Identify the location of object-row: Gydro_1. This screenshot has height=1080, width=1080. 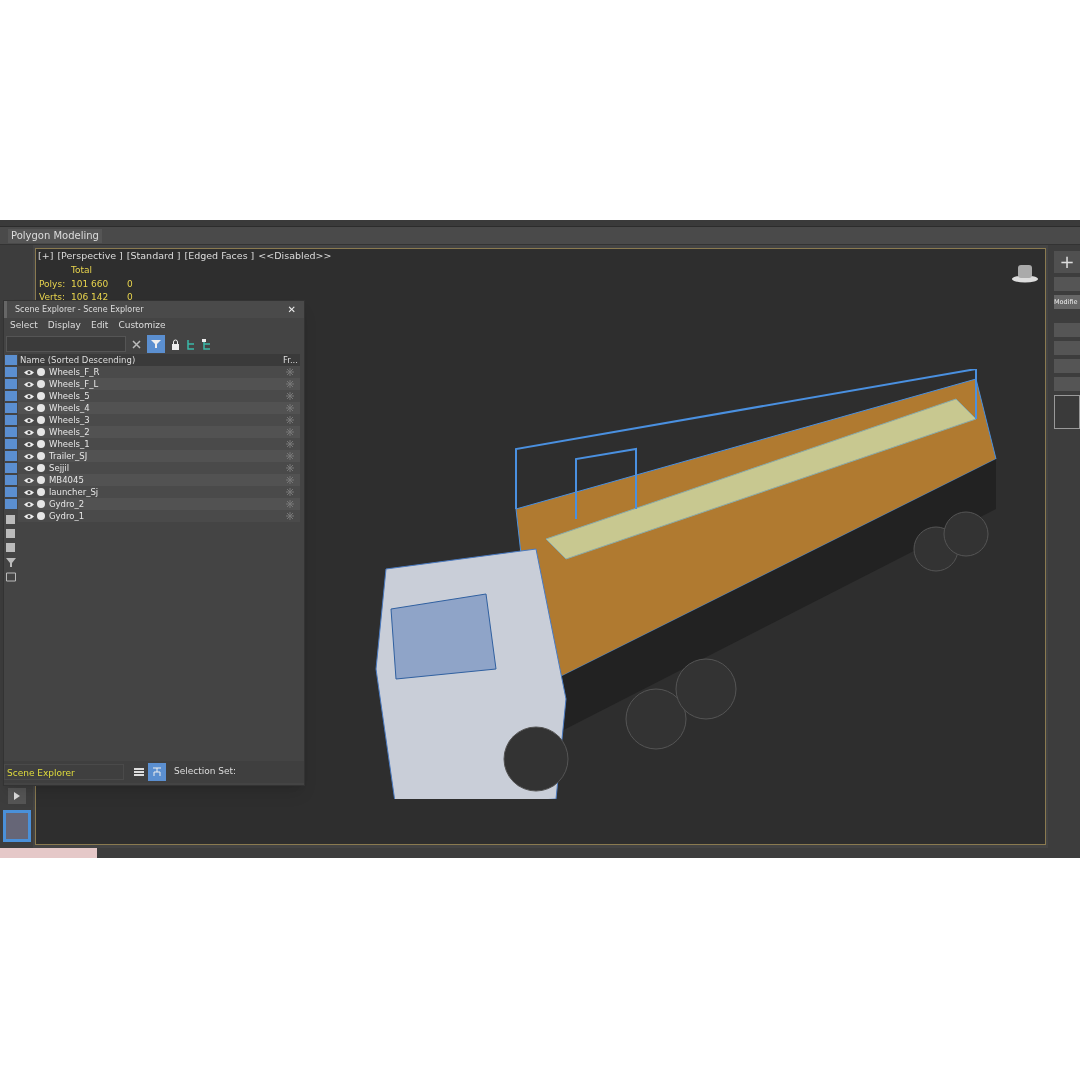
(159, 516).